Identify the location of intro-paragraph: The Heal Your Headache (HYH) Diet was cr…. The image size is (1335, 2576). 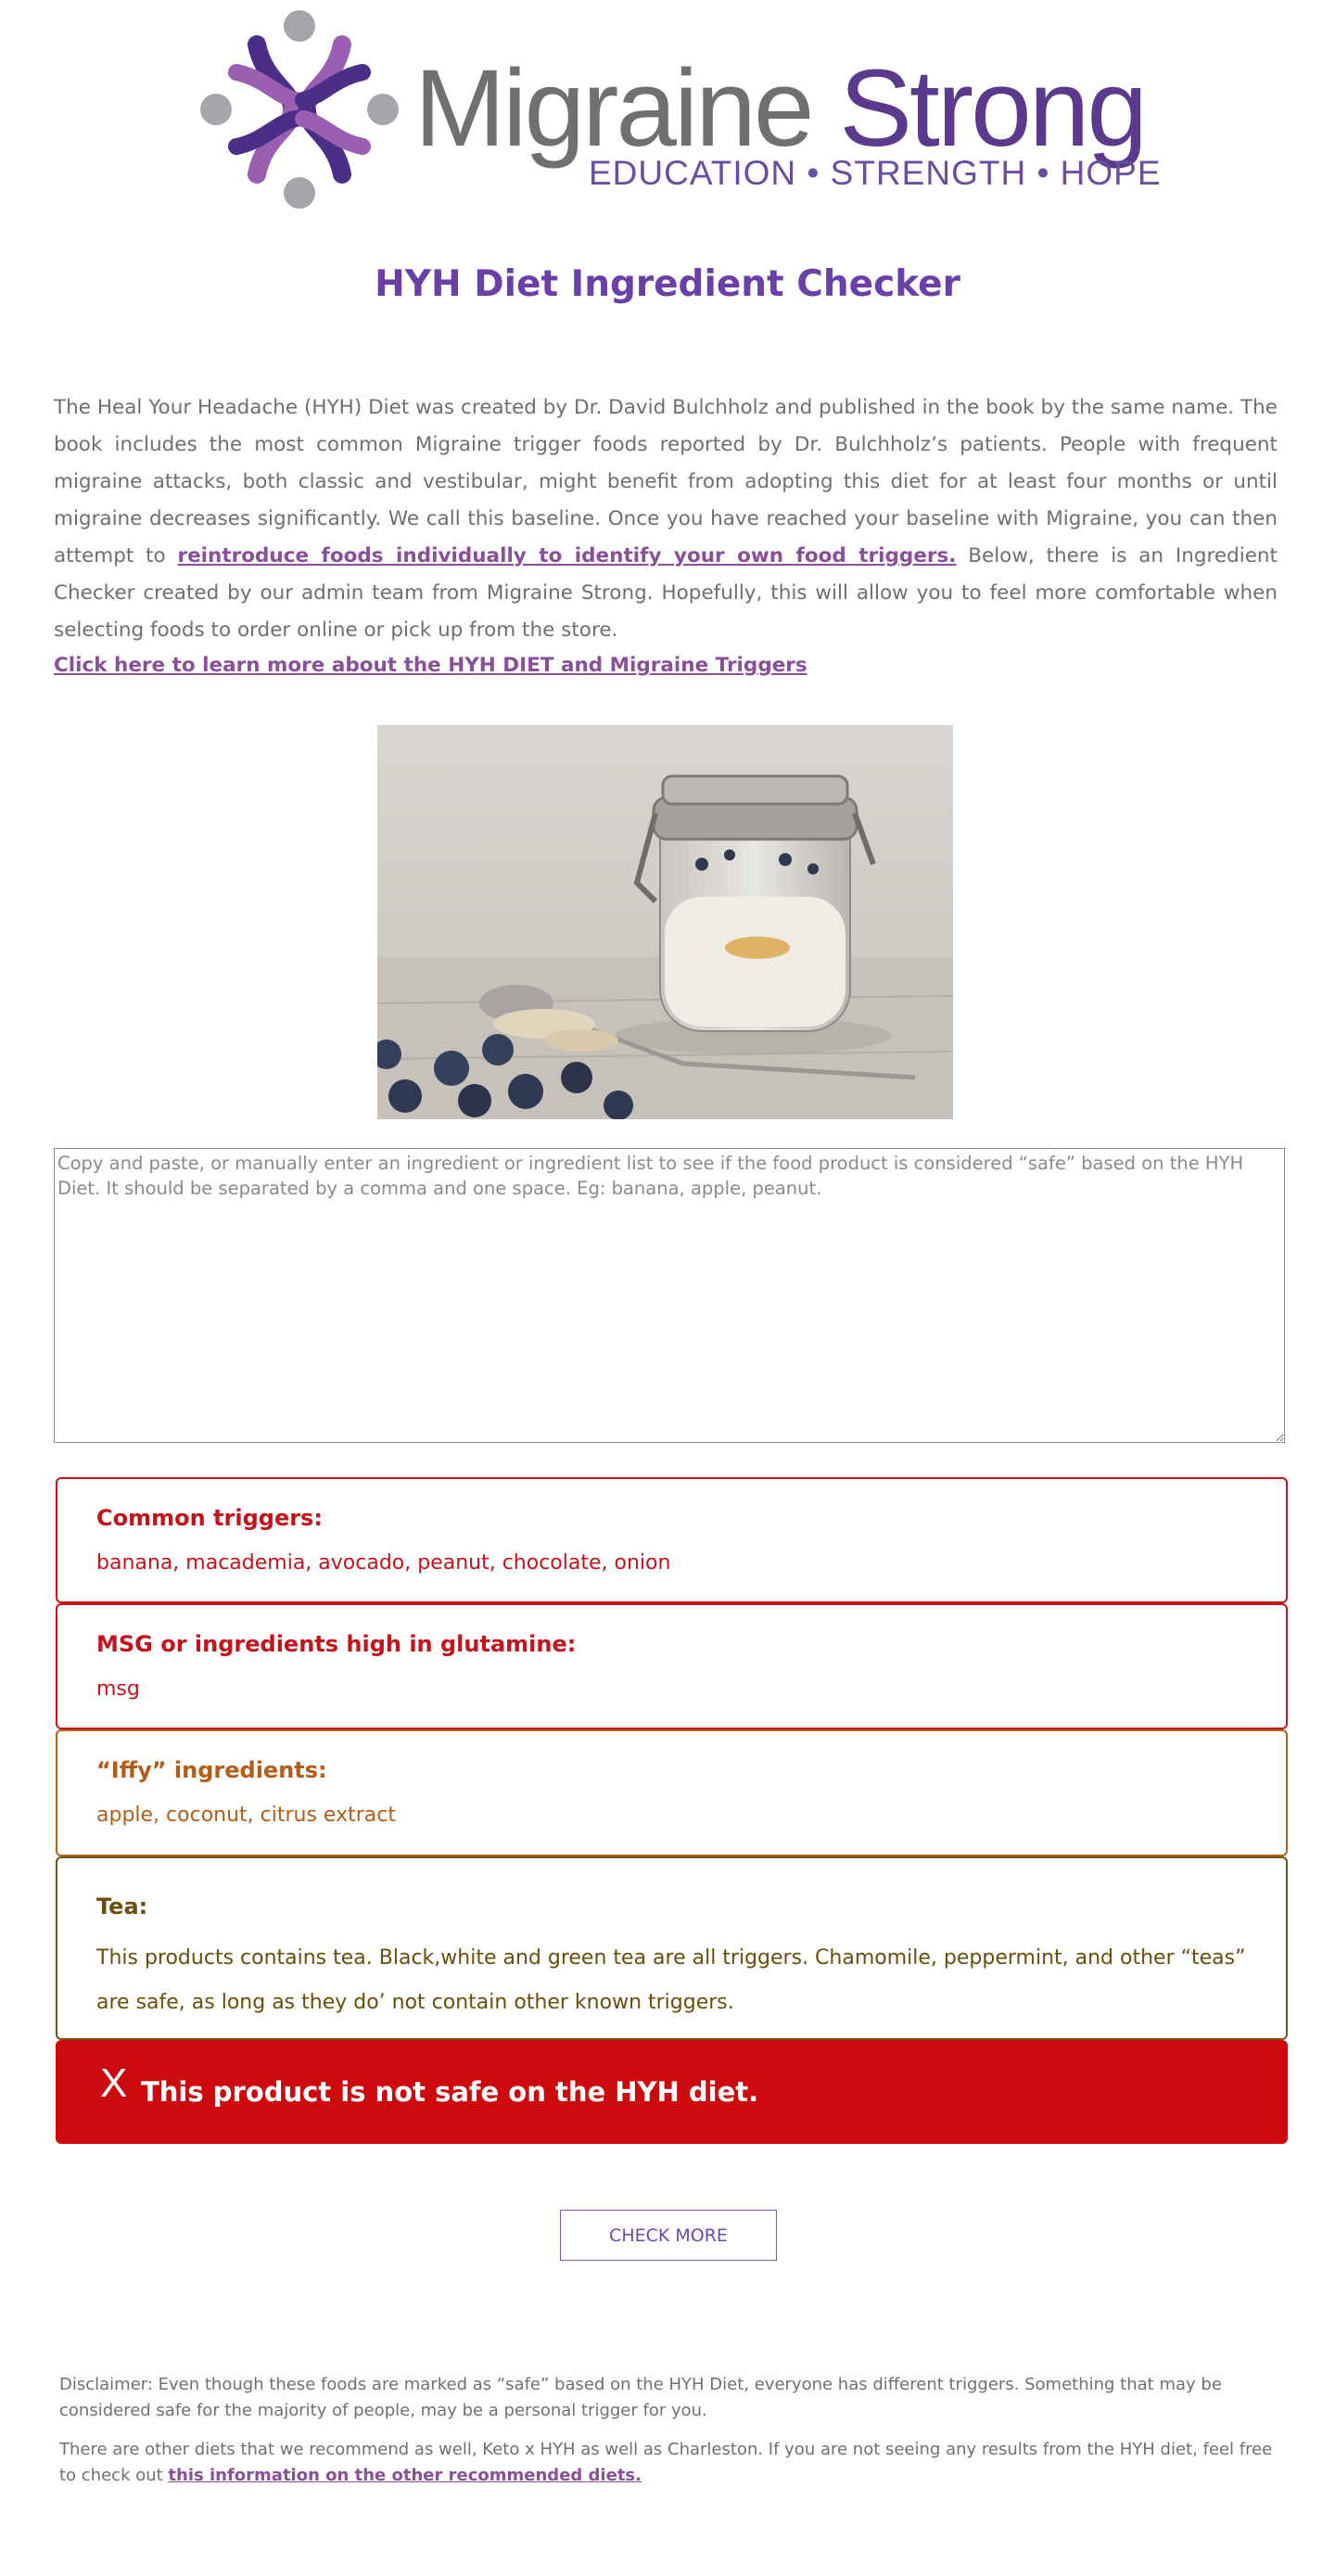
(666, 519).